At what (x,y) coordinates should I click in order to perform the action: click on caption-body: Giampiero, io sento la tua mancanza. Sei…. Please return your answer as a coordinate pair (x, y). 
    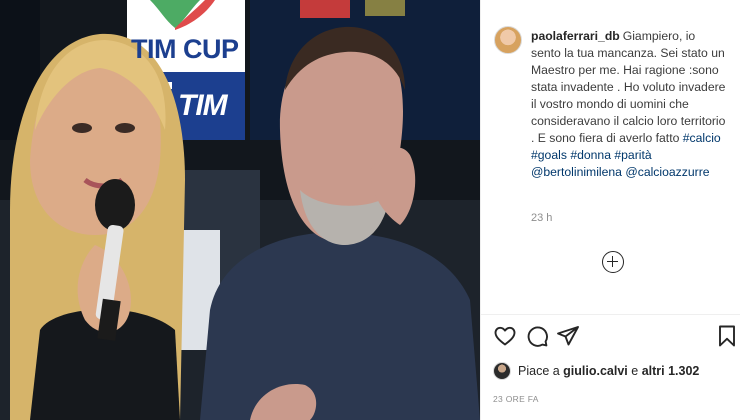
    Looking at the image, I should click on (628, 104).